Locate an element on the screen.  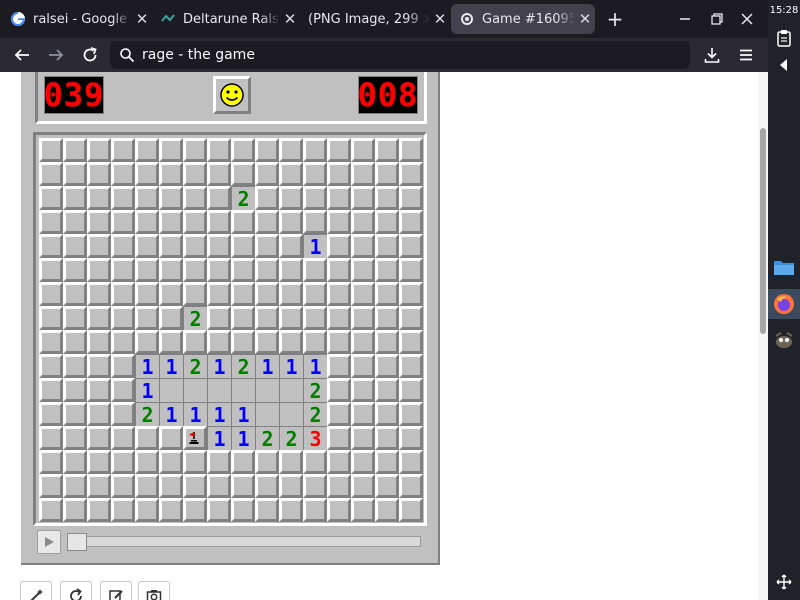
close-window-icon is located at coordinates (747, 19).